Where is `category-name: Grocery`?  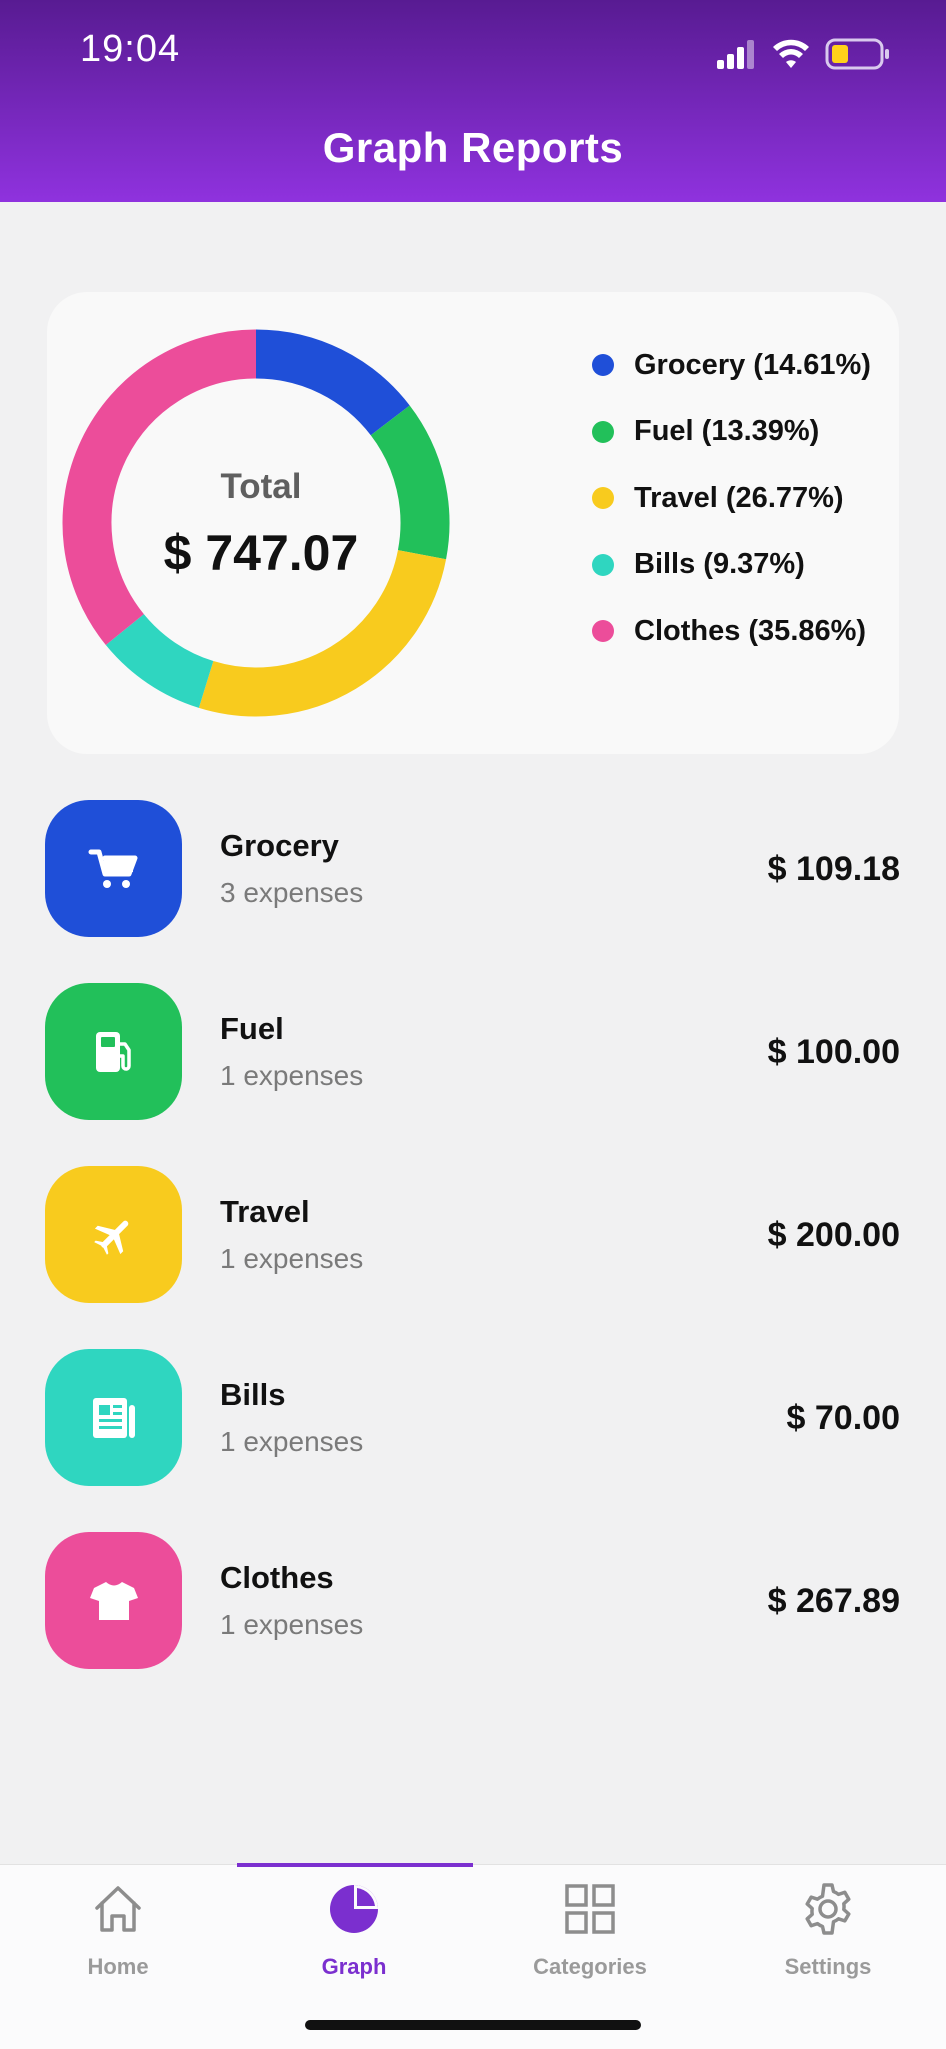 category-name: Grocery is located at coordinates (279, 845).